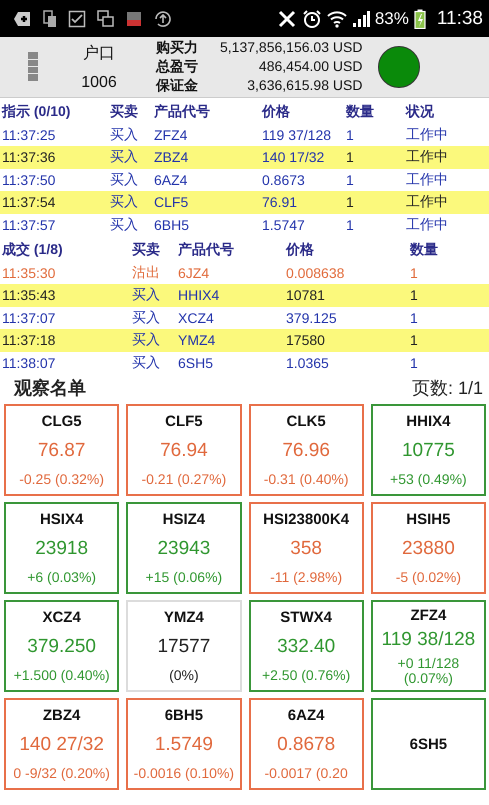 The image size is (489, 805). Describe the element at coordinates (424, 250) in the screenshot. I see `column-header: 数量` at that location.